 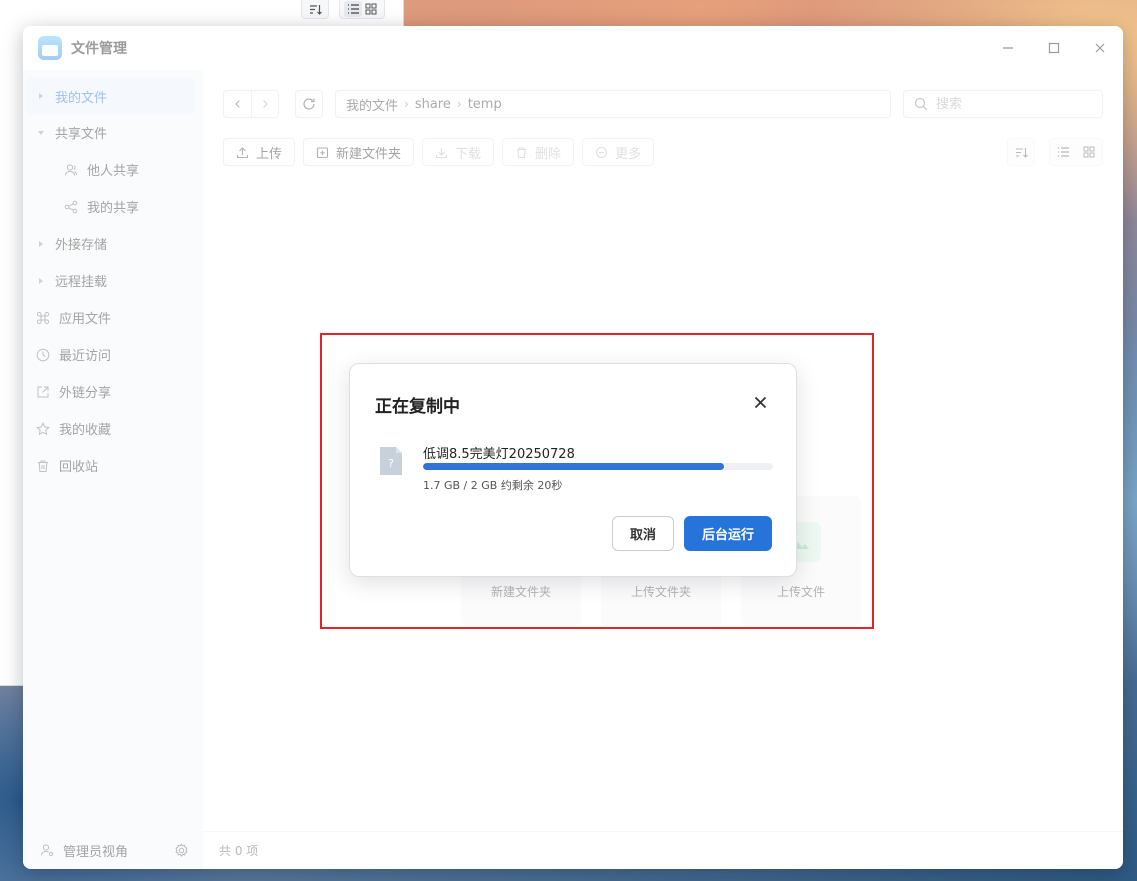 What do you see at coordinates (81, 245) in the screenshot?
I see `sidebar-item-label: 外接存储` at bounding box center [81, 245].